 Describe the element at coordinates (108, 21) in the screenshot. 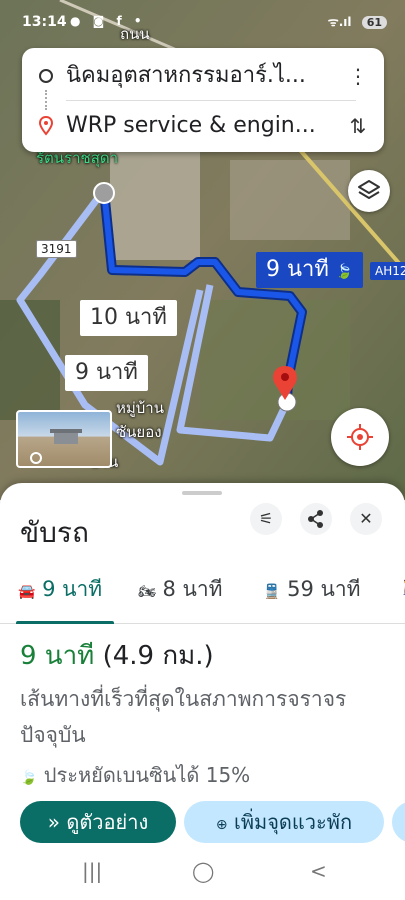

I see `notification-icons: ● ◙ f •` at that location.